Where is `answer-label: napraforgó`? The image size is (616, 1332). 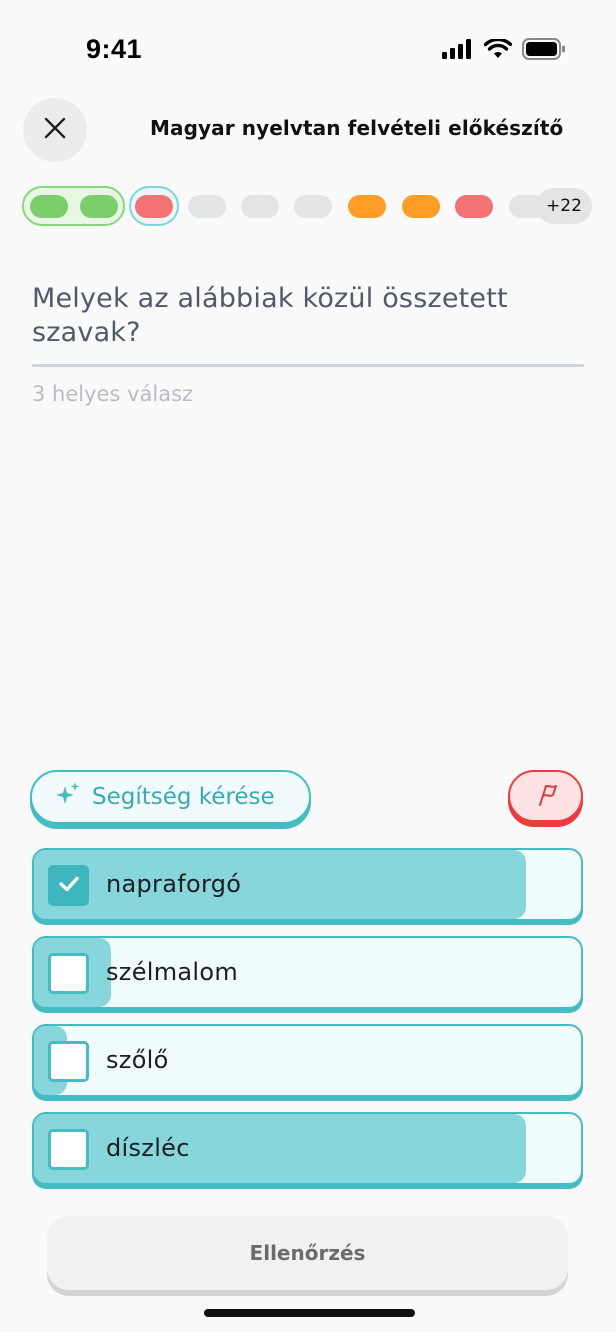
answer-label: napraforgó is located at coordinates (174, 884).